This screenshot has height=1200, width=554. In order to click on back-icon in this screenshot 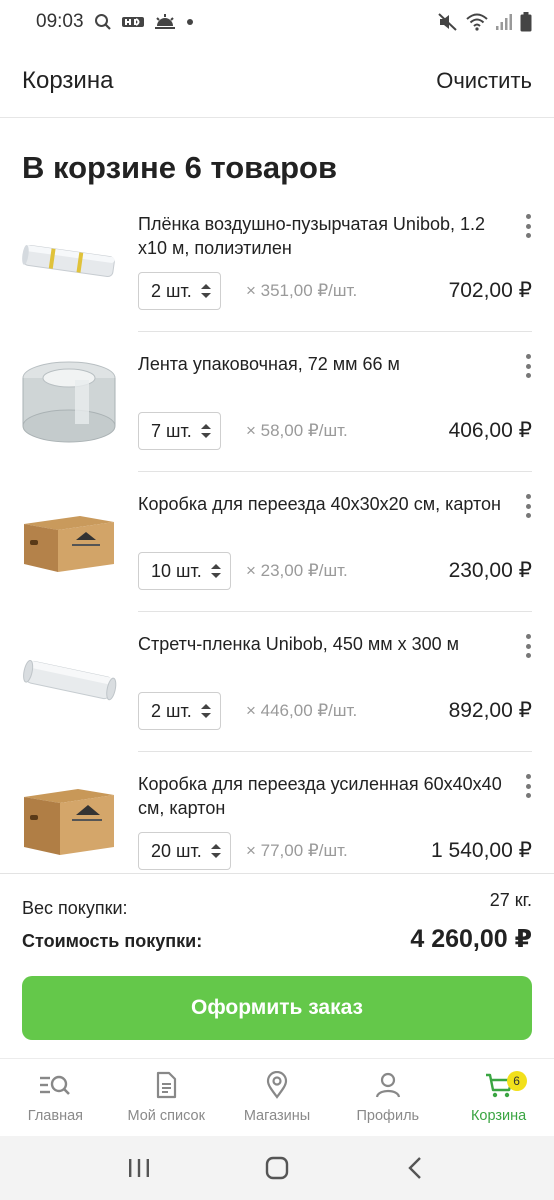, I will do `click(415, 1168)`.